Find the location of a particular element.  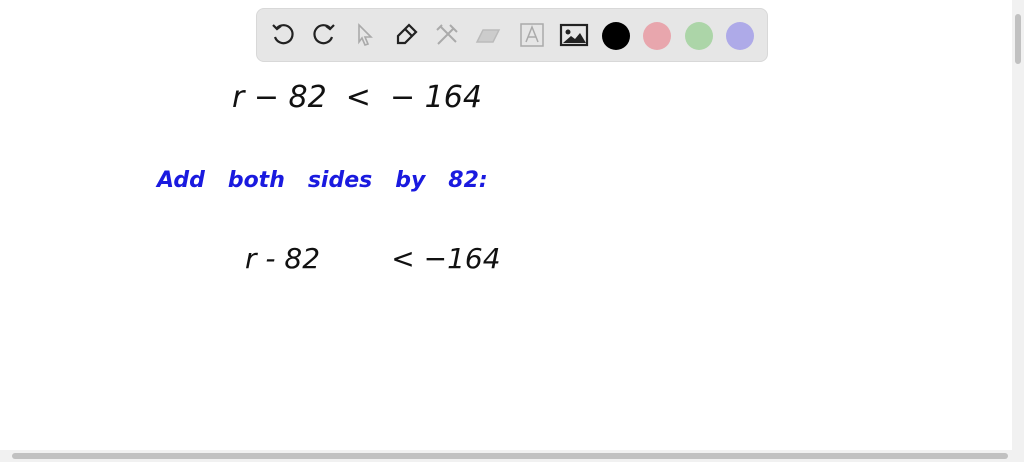

horizontal-scroll-thumb is located at coordinates (510, 456).